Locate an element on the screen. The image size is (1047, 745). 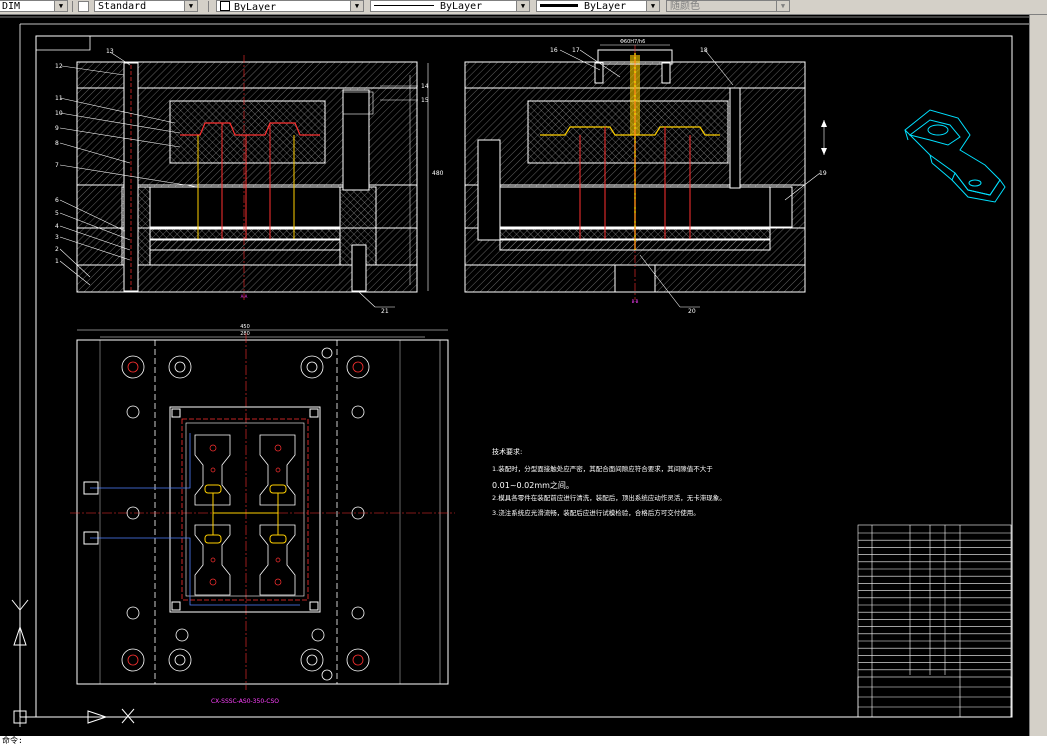
part-label: 19 is located at coordinates (823, 173).